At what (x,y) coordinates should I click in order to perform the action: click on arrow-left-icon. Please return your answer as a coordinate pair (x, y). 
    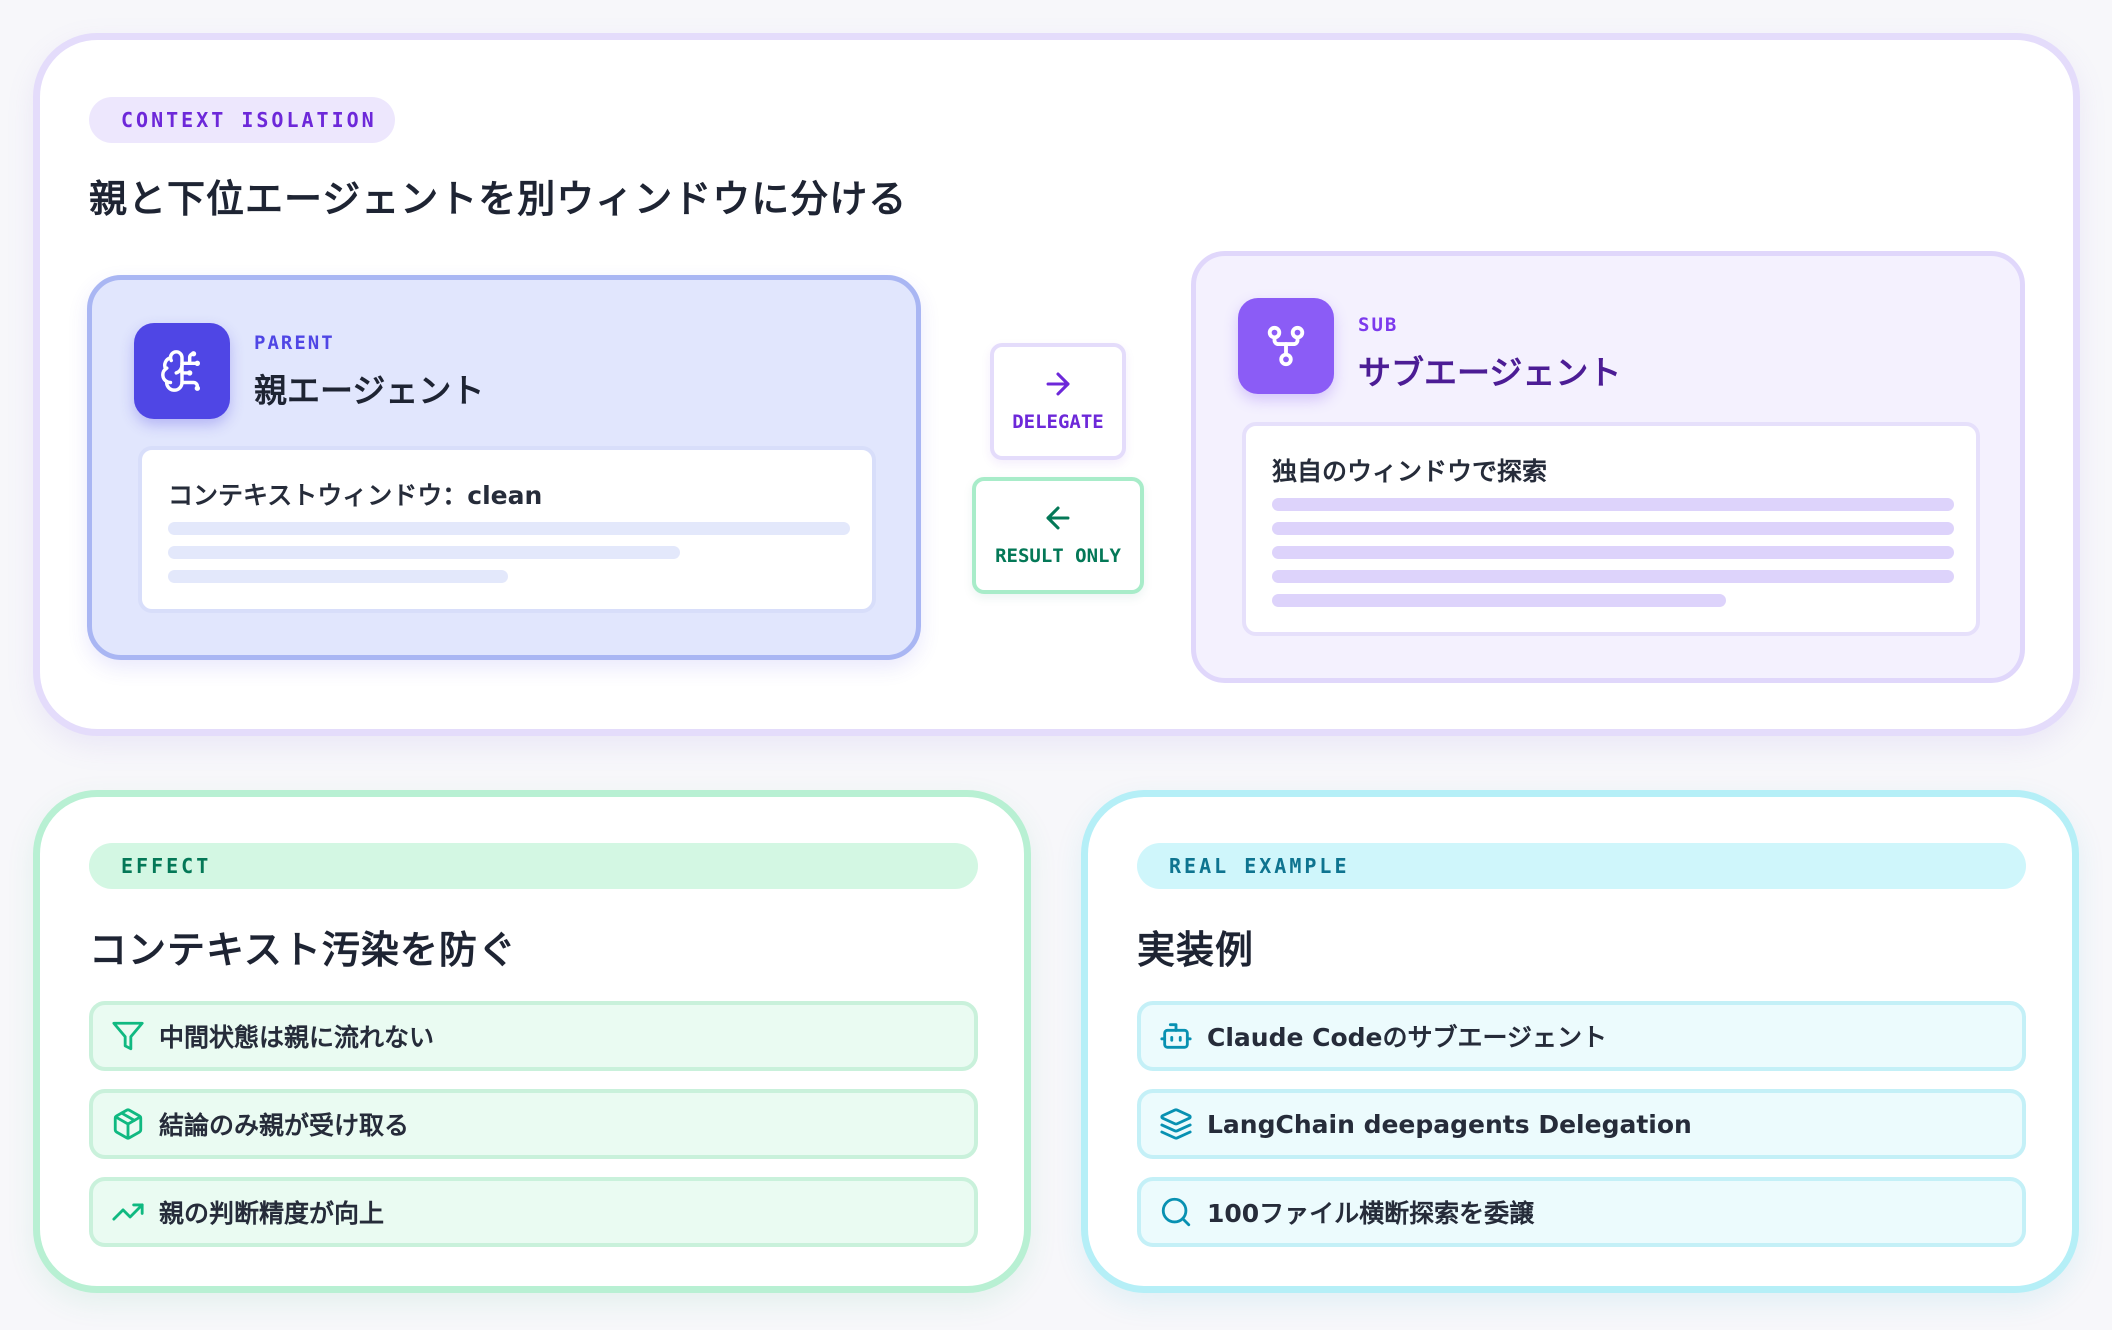
    Looking at the image, I should click on (1058, 518).